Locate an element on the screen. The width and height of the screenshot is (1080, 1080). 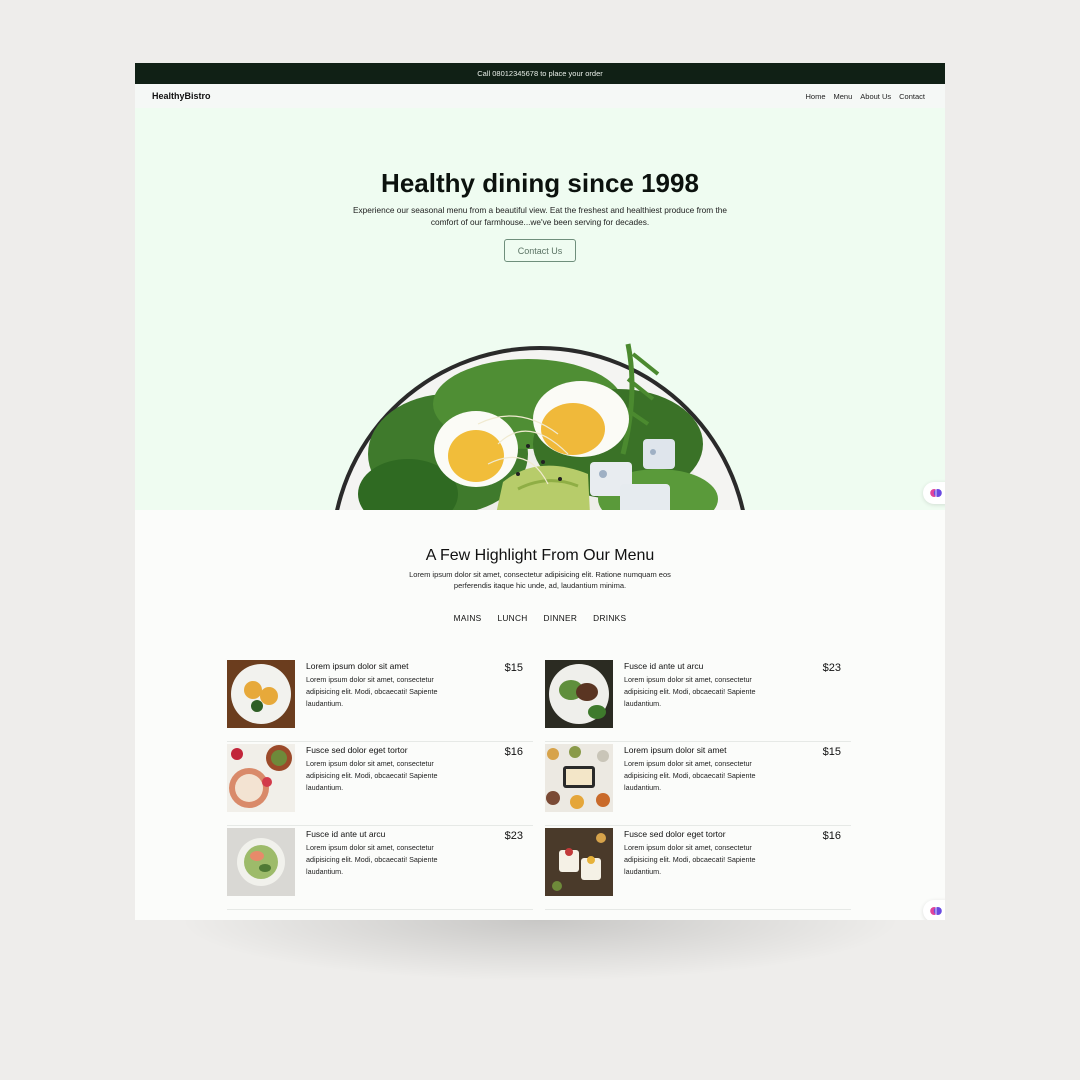
salad-bowl-image is located at coordinates (540, 426).